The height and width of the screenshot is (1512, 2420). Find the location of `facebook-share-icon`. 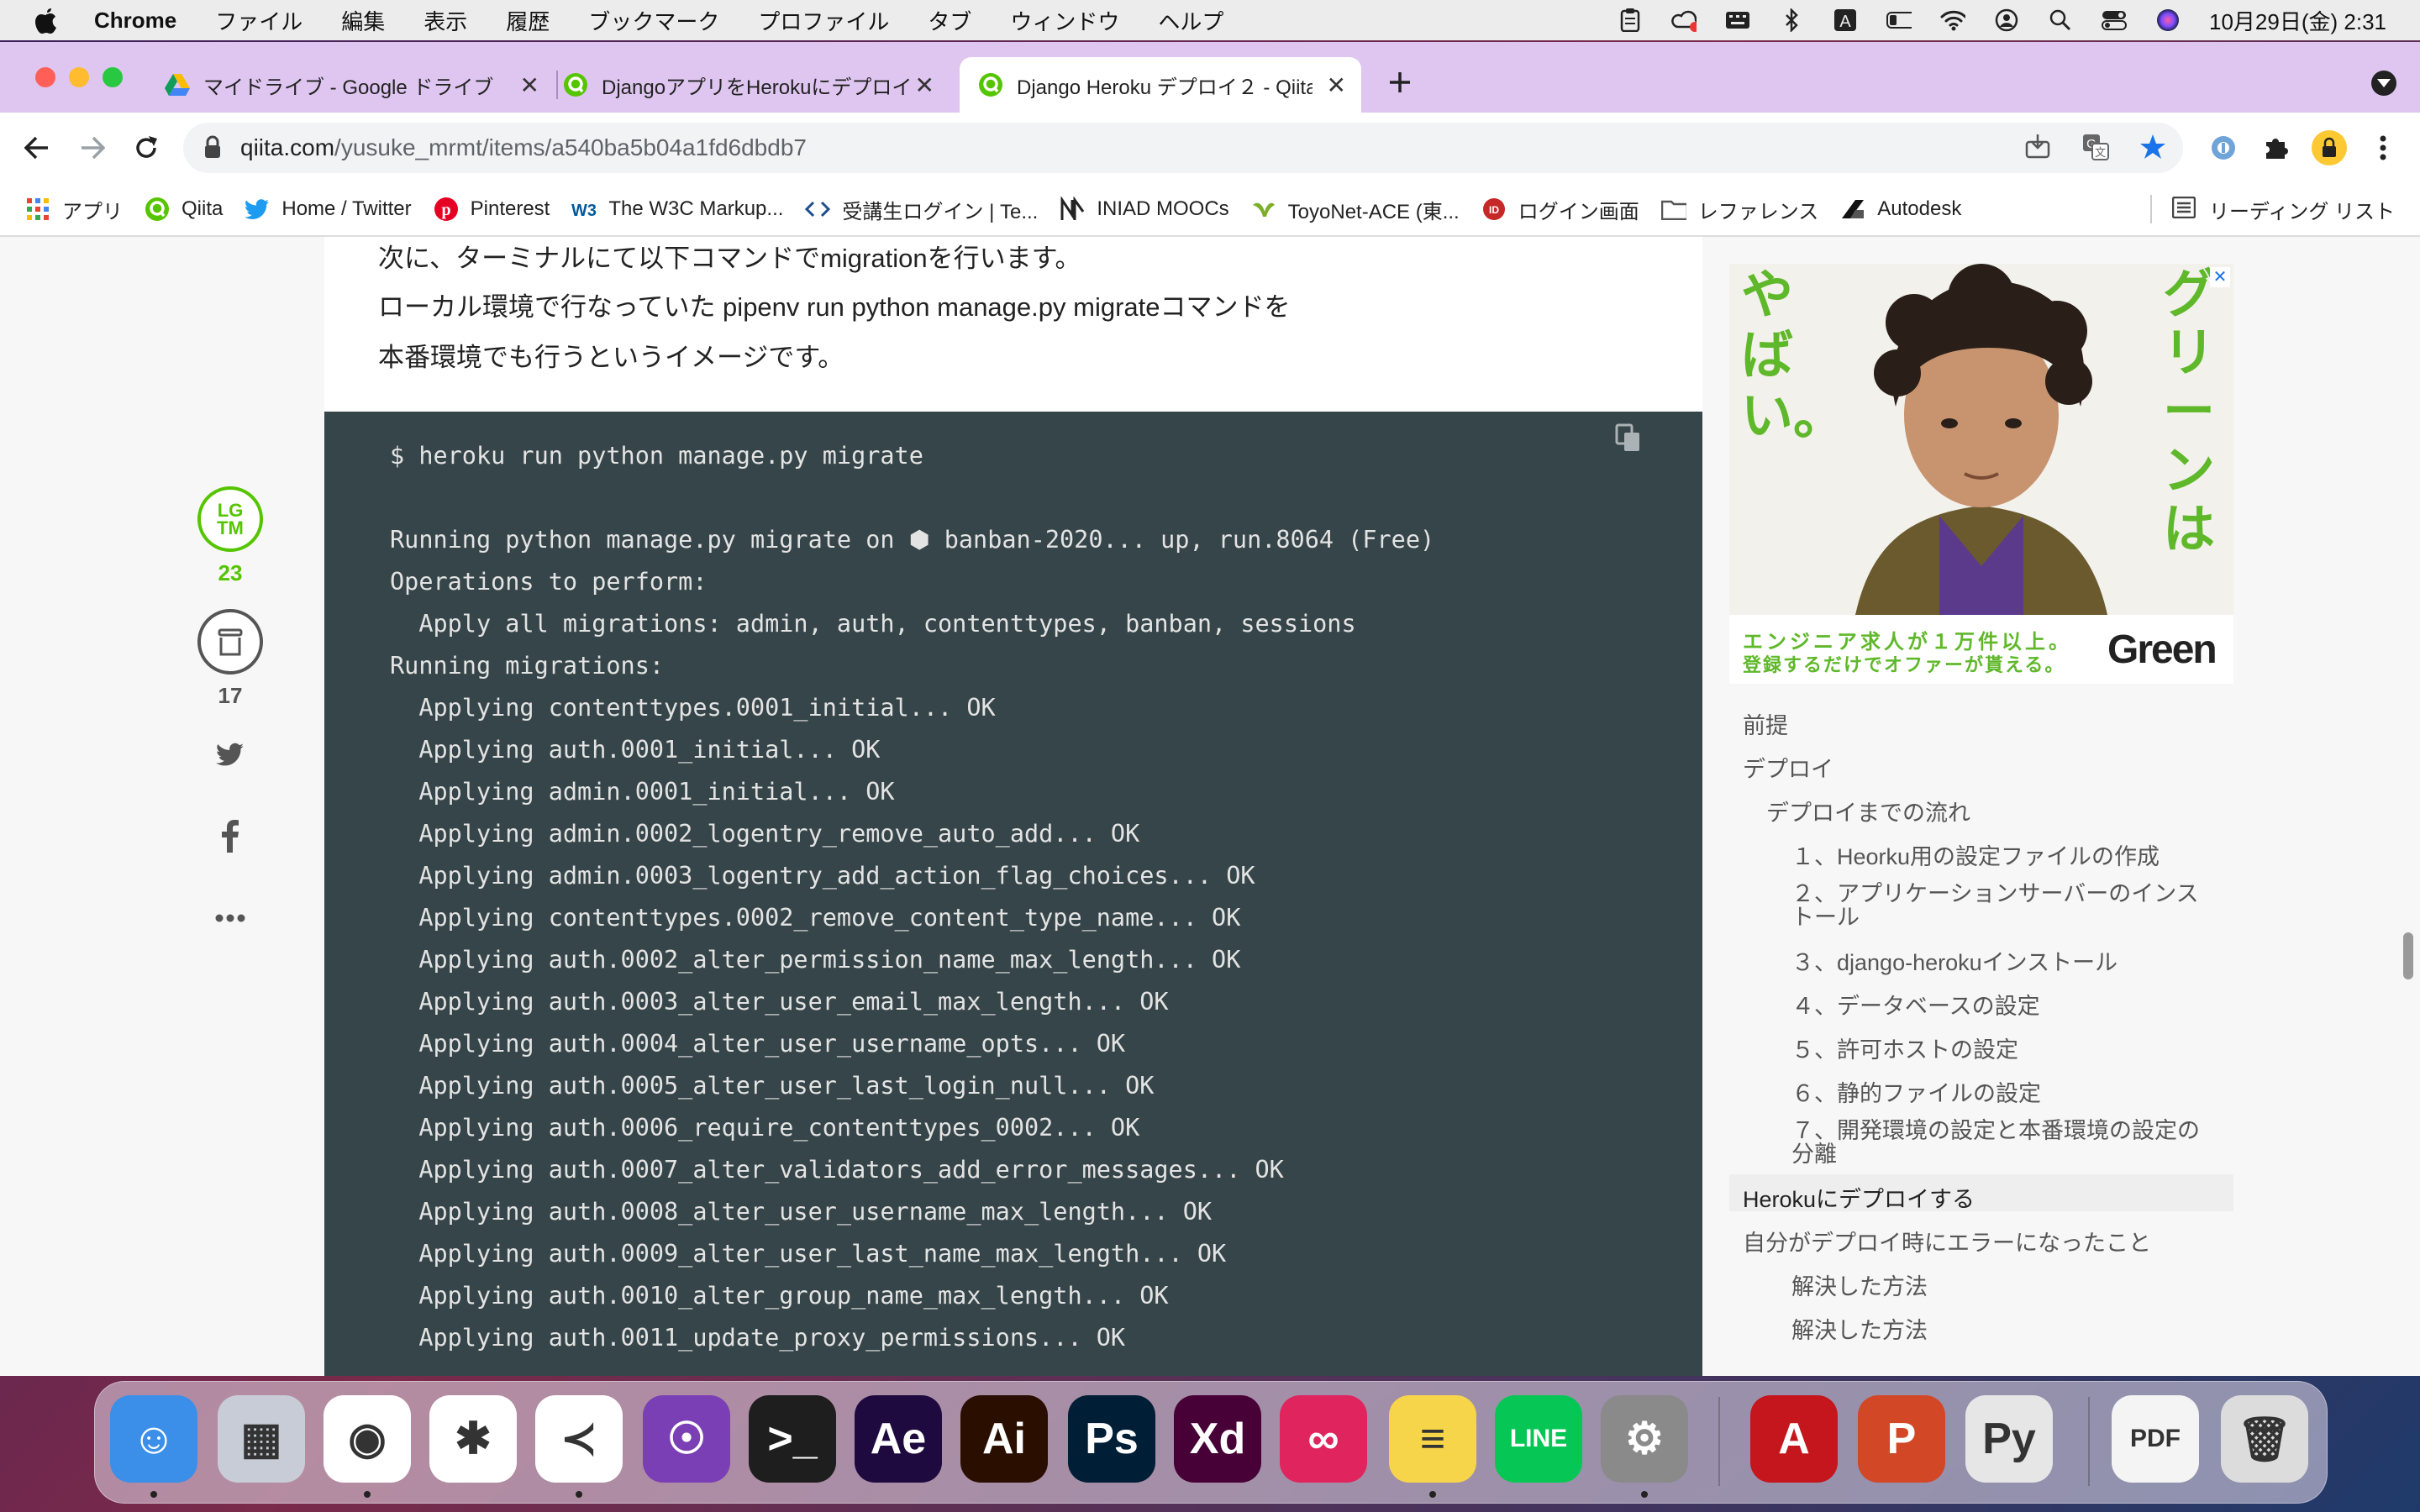

facebook-share-icon is located at coordinates (231, 835).